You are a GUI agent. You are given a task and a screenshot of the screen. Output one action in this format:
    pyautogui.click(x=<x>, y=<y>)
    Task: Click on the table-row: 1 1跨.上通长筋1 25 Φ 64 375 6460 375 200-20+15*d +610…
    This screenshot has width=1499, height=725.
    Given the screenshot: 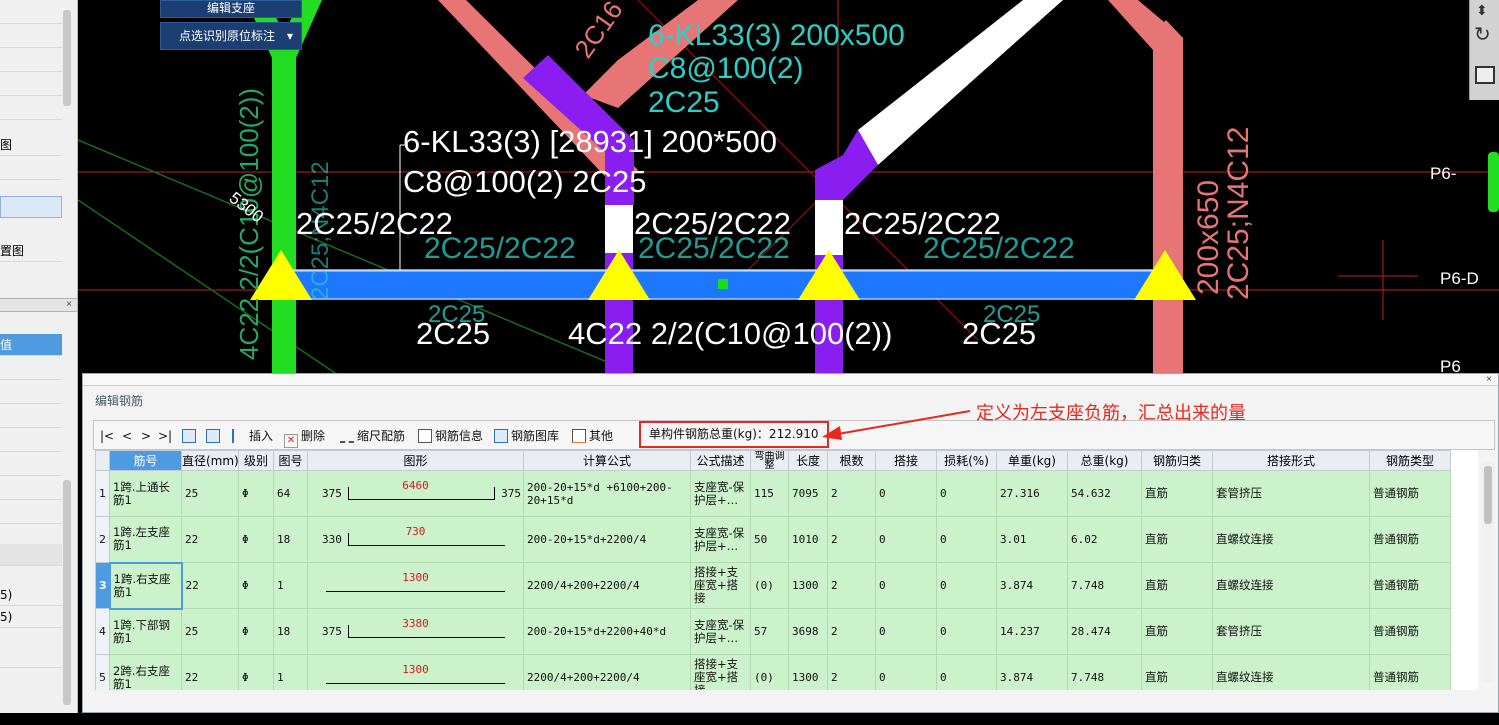 What is the action you would take?
    pyautogui.click(x=773, y=493)
    